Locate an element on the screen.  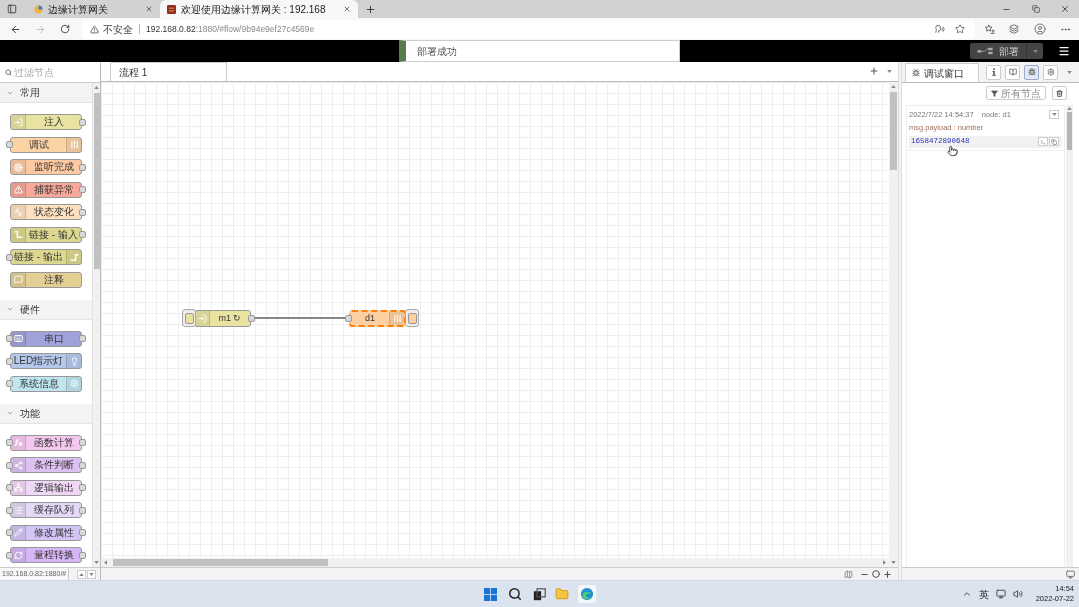
palette-node: 链接 - 输入 is located at coordinates (46, 234).